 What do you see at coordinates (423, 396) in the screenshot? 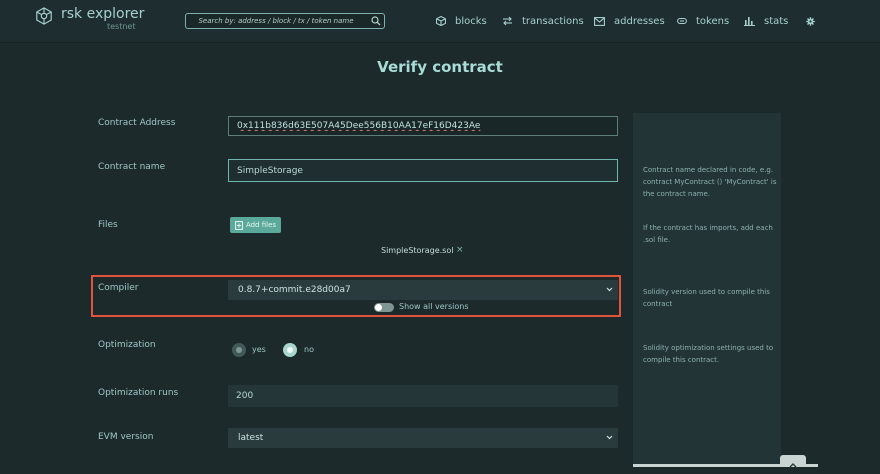
I see `optimization-runs-input` at bounding box center [423, 396].